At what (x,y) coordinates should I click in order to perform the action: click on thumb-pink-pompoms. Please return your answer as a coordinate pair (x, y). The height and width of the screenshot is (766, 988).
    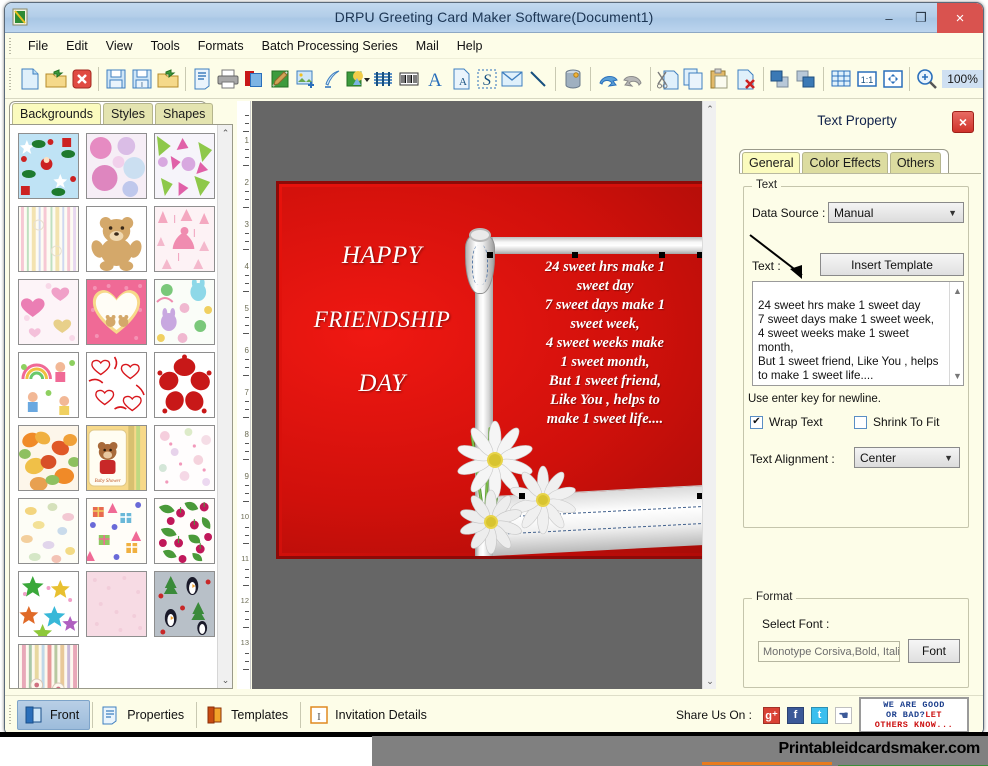
    Looking at the image, I should click on (116, 166).